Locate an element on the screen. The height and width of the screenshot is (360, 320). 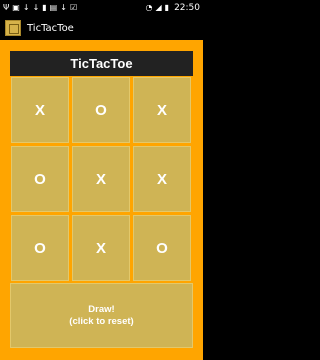
status-bar: Ψ ▣ ↓ ↓ ▮ ▤ ↓ ☑ ◔ ◢ ▮ 22:50 is located at coordinates (101, 8).